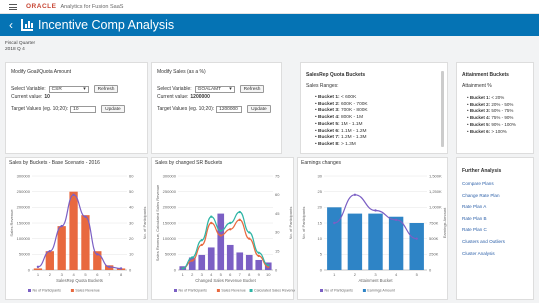  What do you see at coordinates (336, 75) in the screenshot?
I see `quota-buckets-title: SalesRep Quota Buckets` at bounding box center [336, 75].